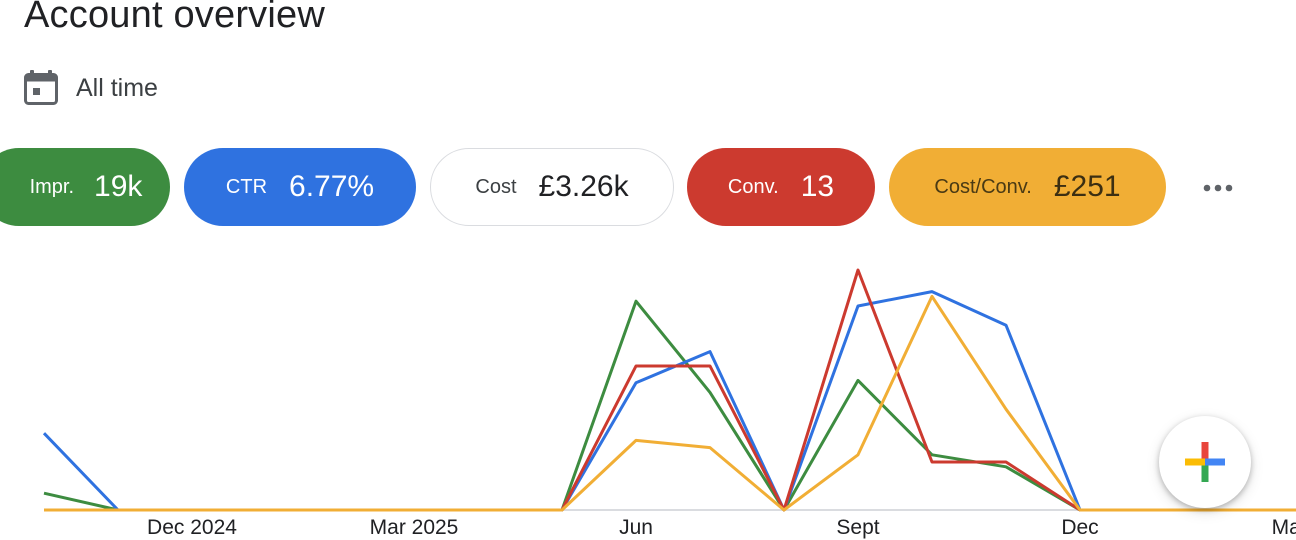 Image resolution: width=1296 pixels, height=540 pixels. What do you see at coordinates (496, 186) in the screenshot?
I see `metric-label: Cost` at bounding box center [496, 186].